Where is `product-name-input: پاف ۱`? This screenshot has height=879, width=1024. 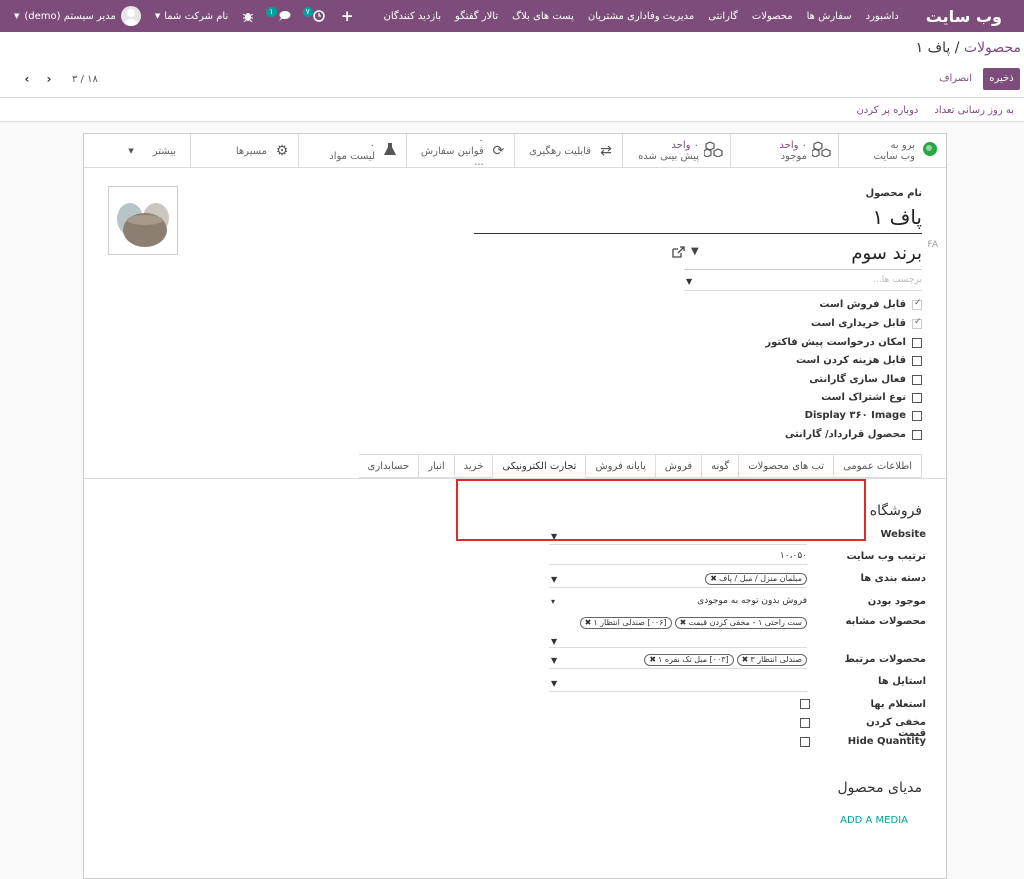 product-name-input: پاف ۱ is located at coordinates (698, 218).